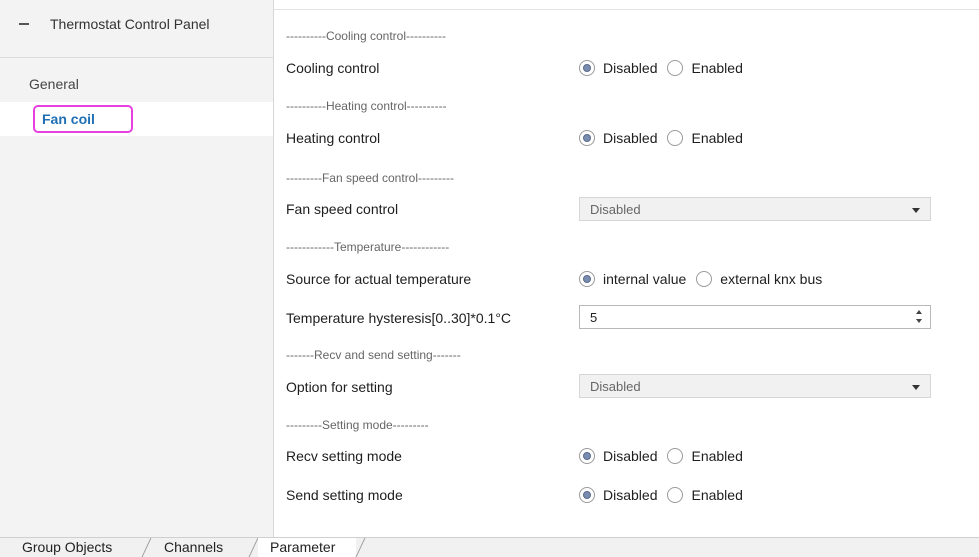 The width and height of the screenshot is (979, 557). Describe the element at coordinates (54, 84) in the screenshot. I see `sidebar-item-label: General` at that location.